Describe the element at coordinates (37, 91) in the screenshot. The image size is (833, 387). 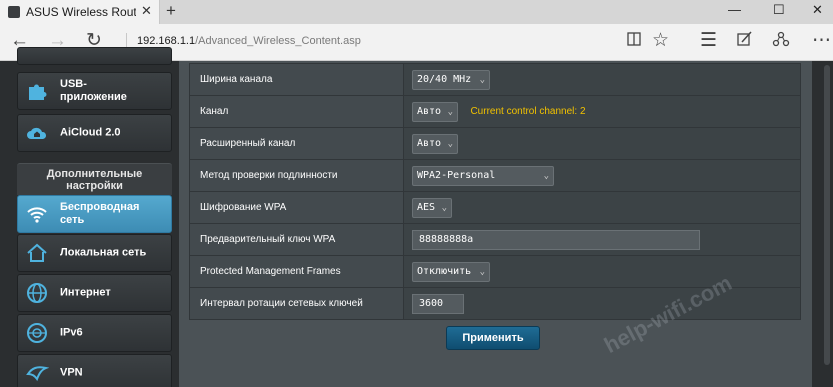
I see `puzzle-icon` at that location.